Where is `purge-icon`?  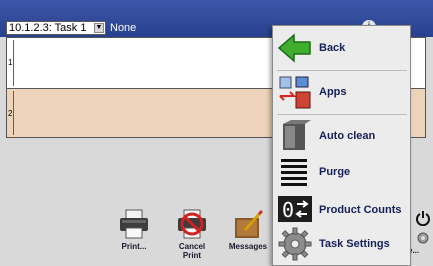 purge-icon is located at coordinates (294, 172).